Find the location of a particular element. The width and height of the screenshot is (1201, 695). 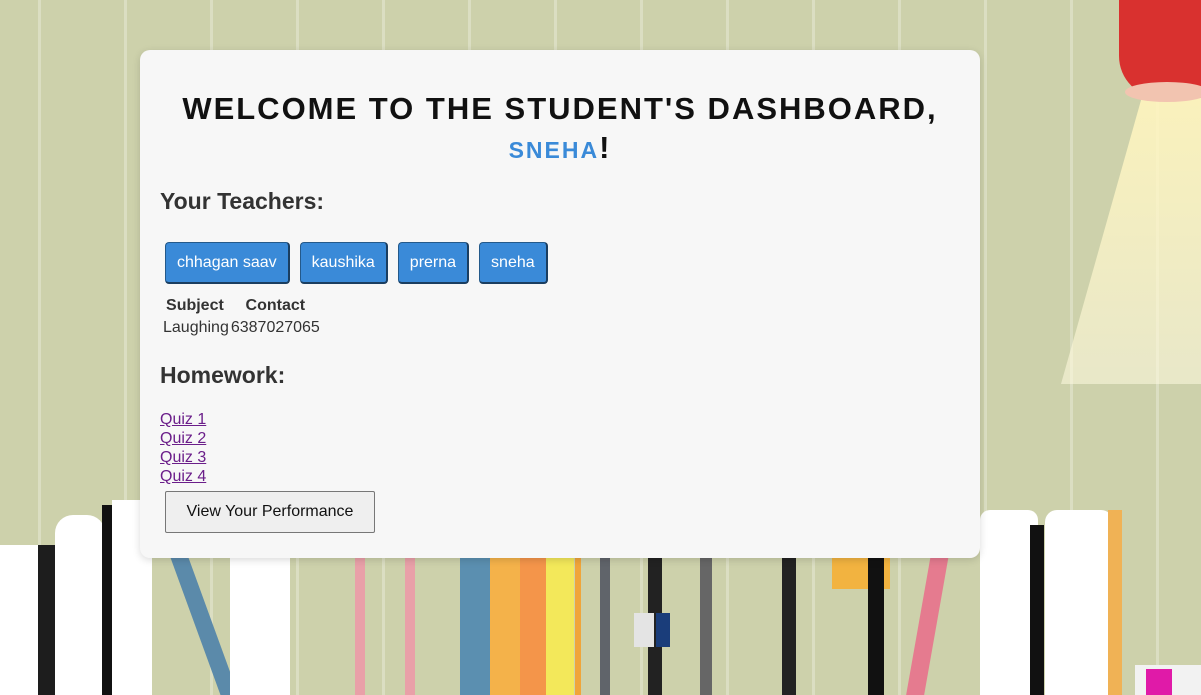

subject-cell: Laughing is located at coordinates (196, 327).